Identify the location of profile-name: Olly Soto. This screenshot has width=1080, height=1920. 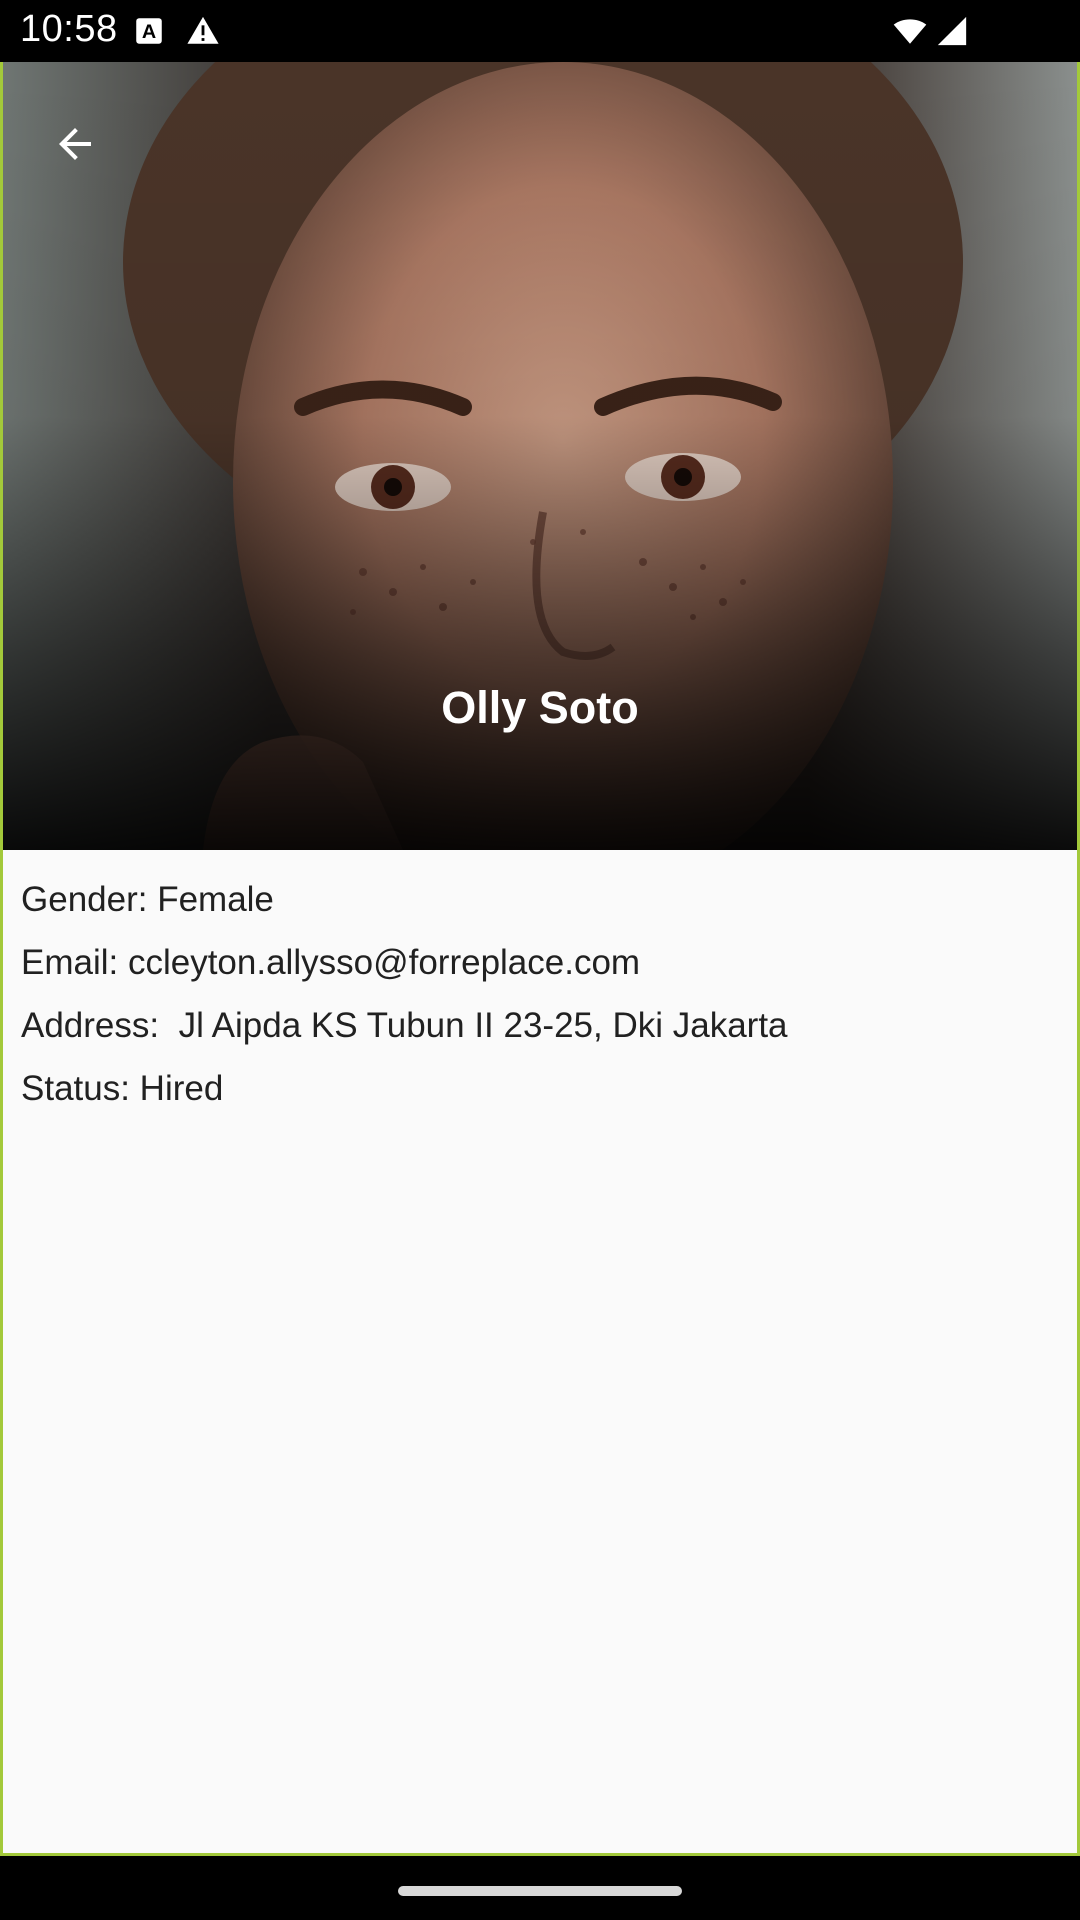
(540, 707).